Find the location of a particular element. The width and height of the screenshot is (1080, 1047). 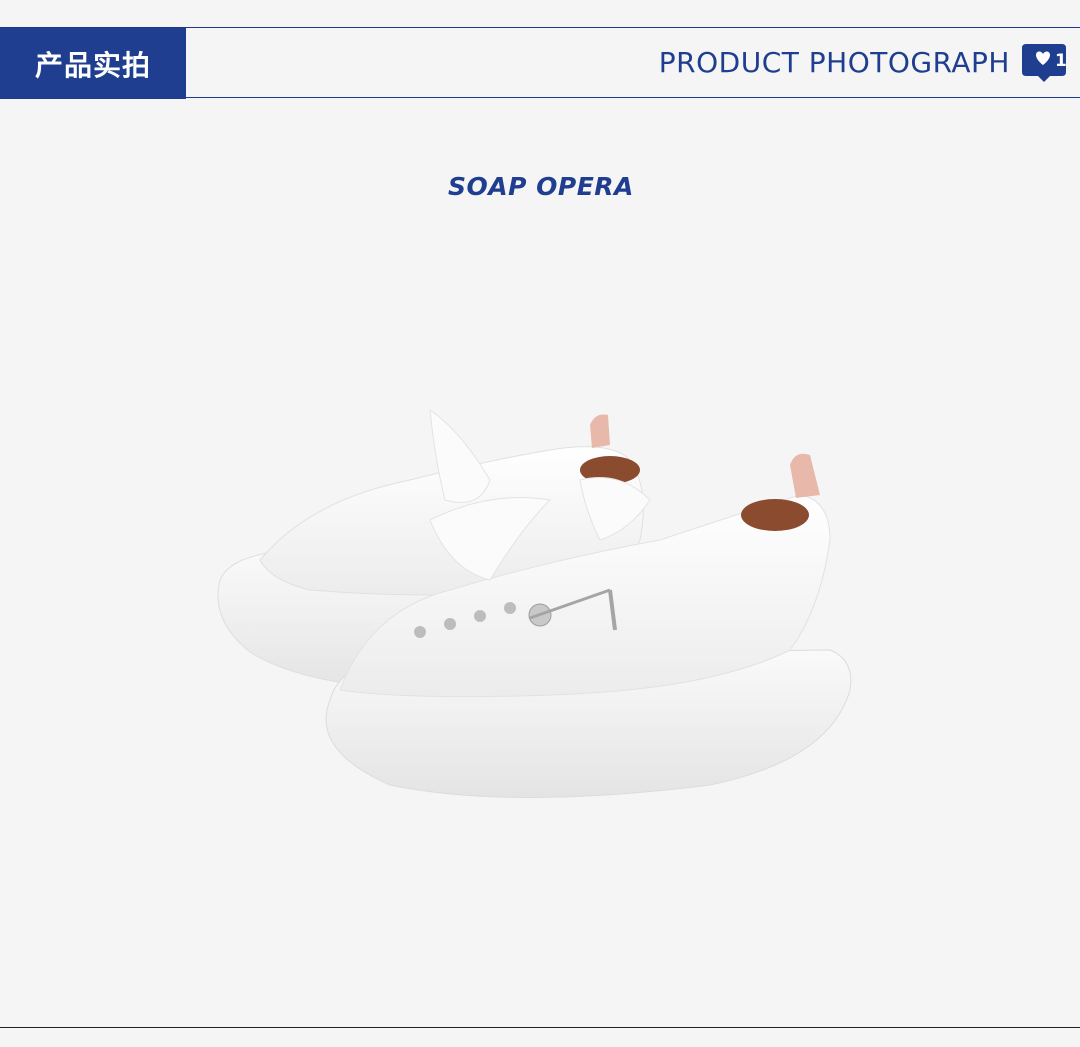

heart-chat-bubble-icon: 1 is located at coordinates (1044, 63).